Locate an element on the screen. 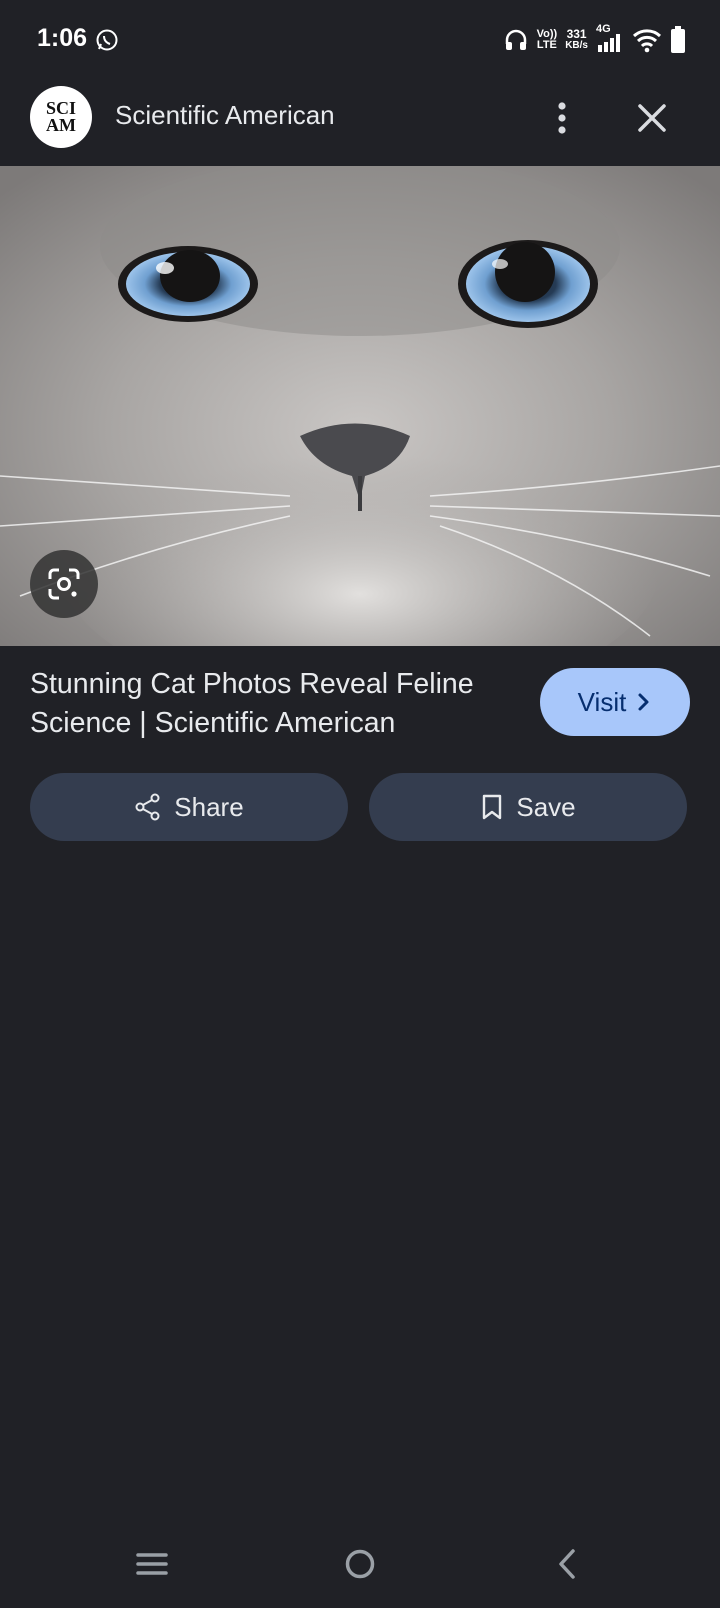  visit-button: Visit is located at coordinates (615, 702).